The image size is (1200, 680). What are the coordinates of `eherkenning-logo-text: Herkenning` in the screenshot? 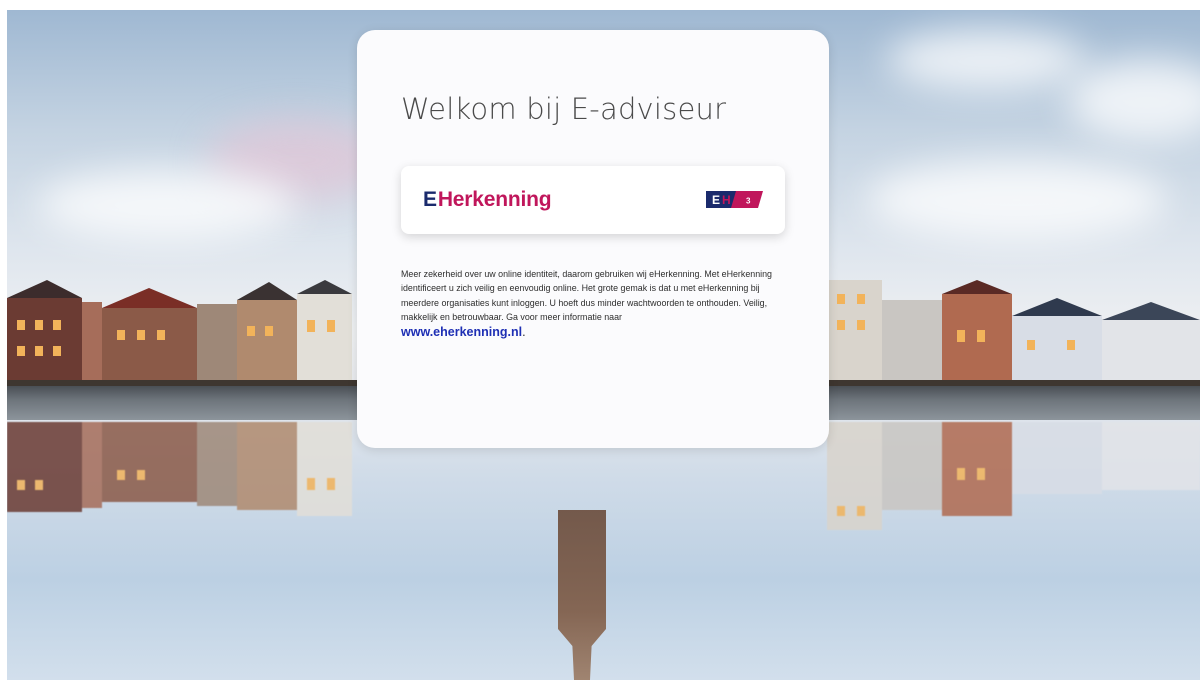 It's located at (494, 199).